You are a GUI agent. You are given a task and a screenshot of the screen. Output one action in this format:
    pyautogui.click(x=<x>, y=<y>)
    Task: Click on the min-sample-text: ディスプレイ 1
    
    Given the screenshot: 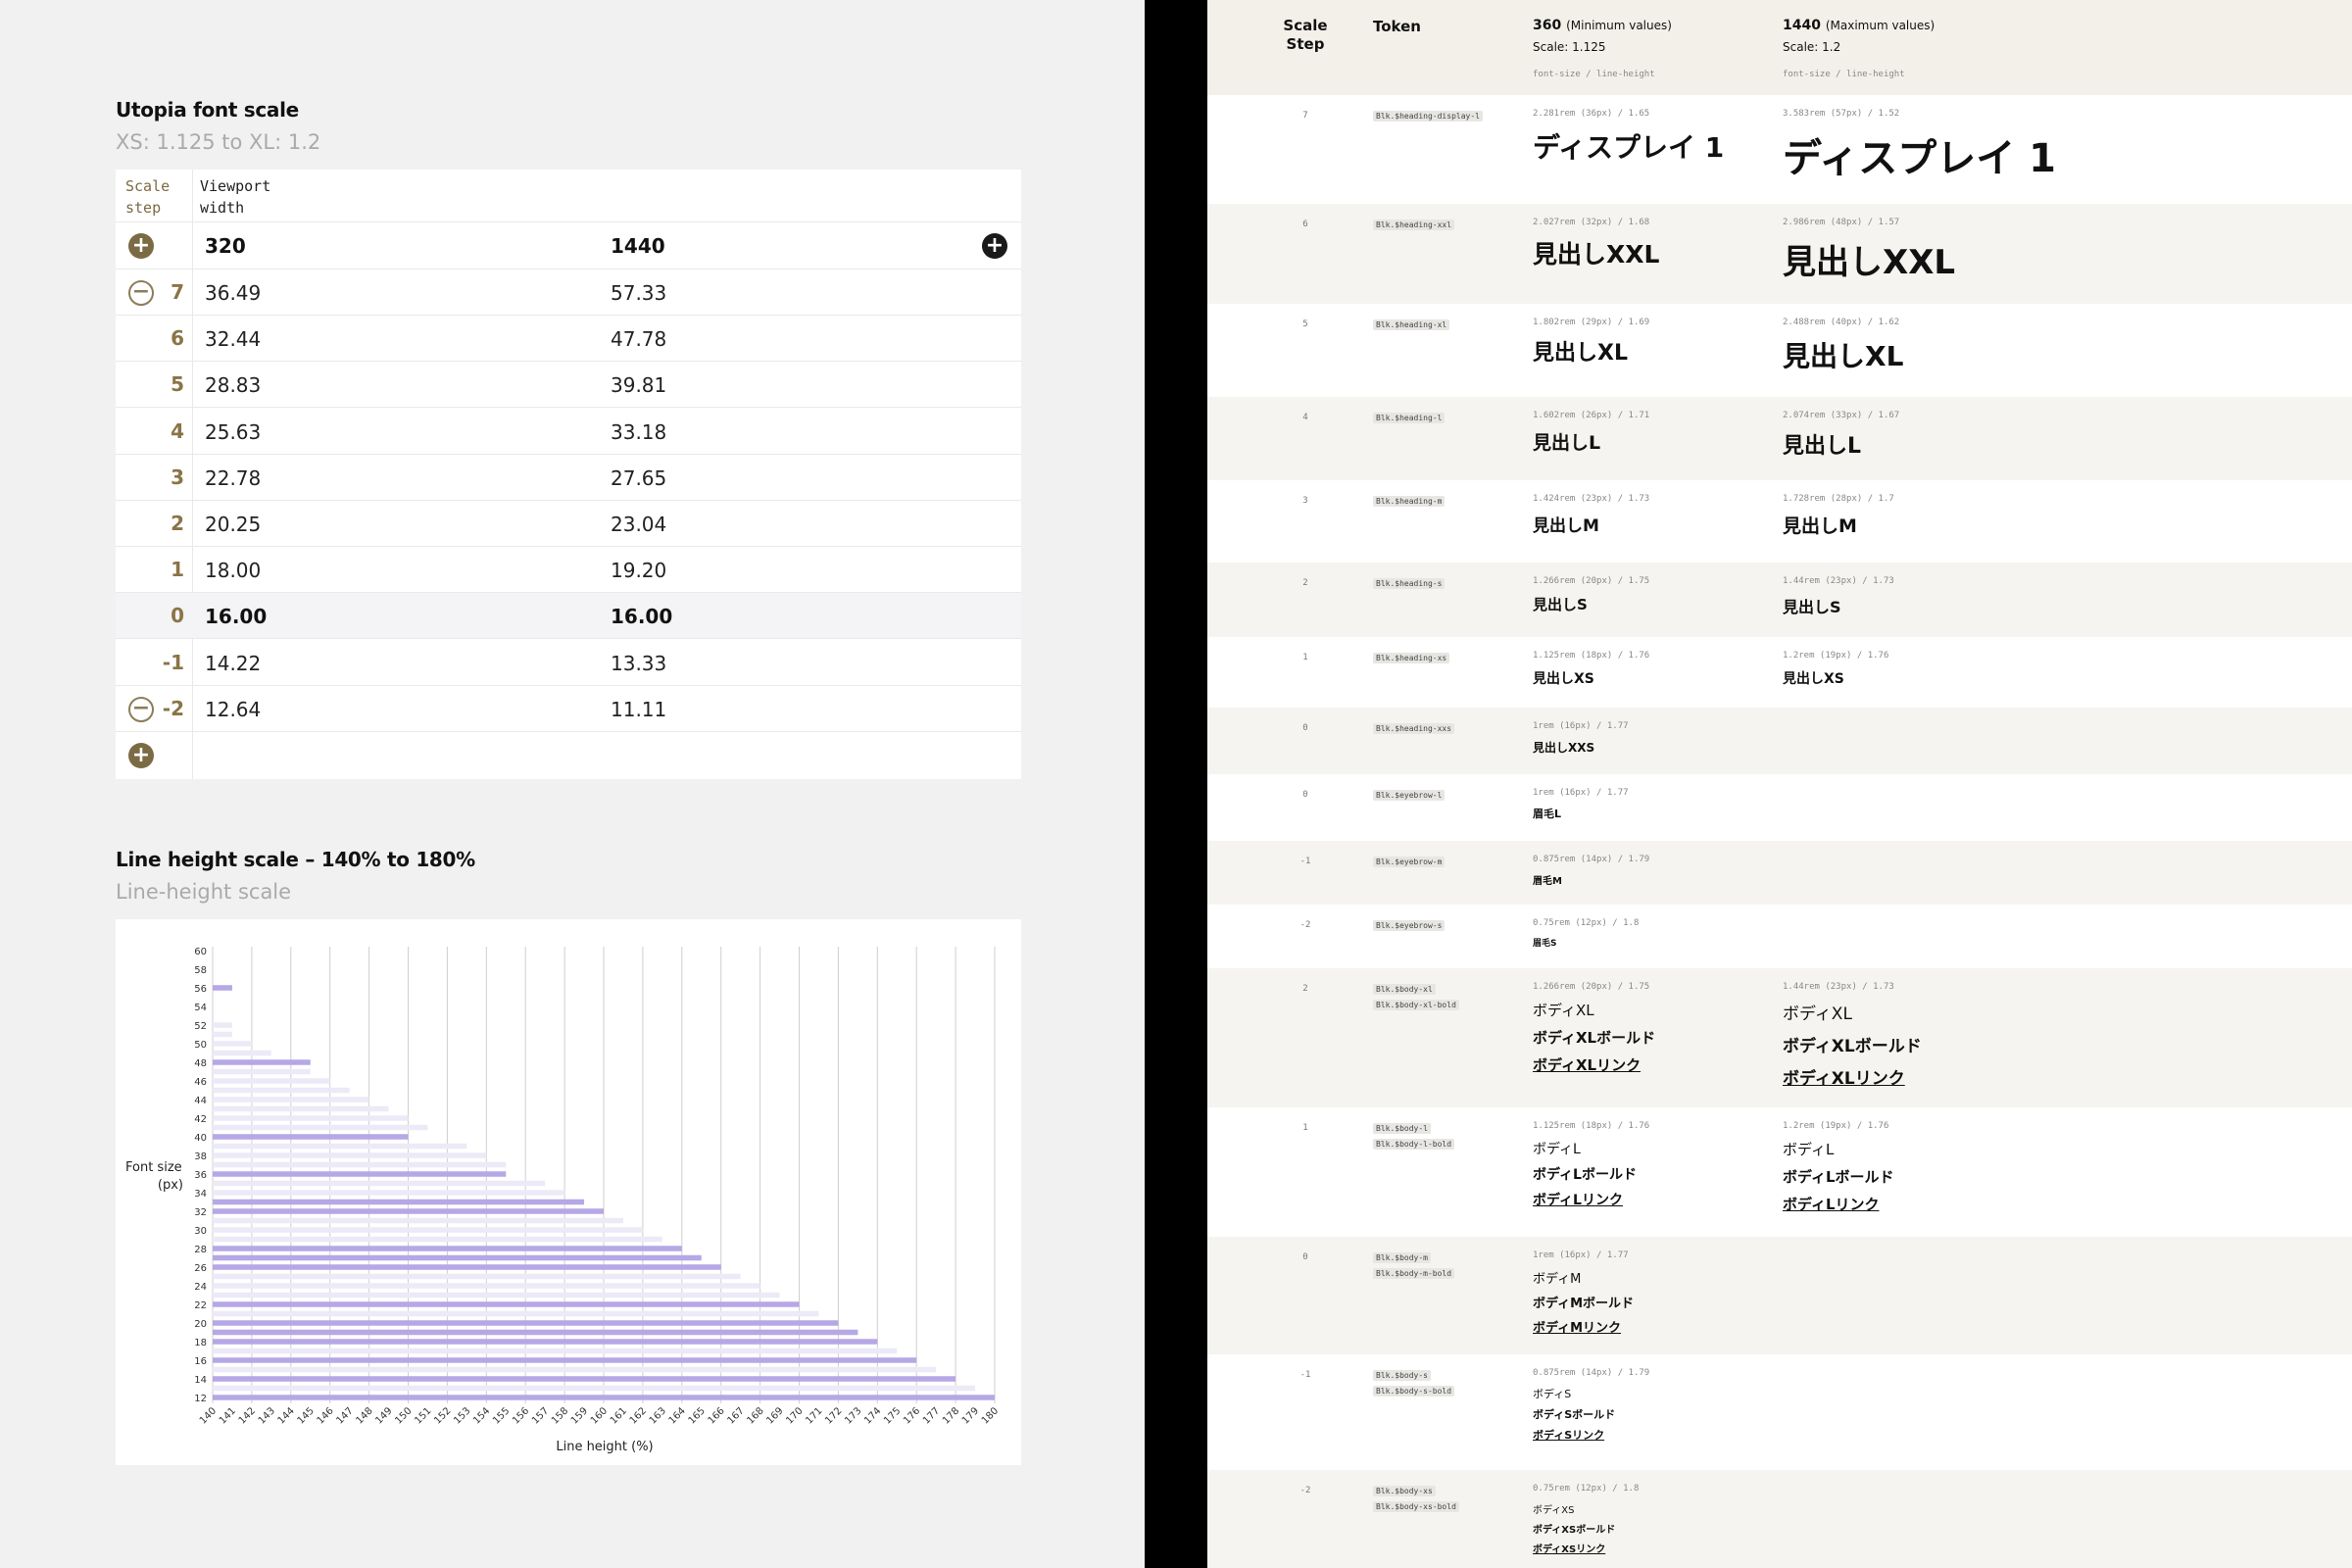 What is the action you would take?
    pyautogui.click(x=1629, y=147)
    